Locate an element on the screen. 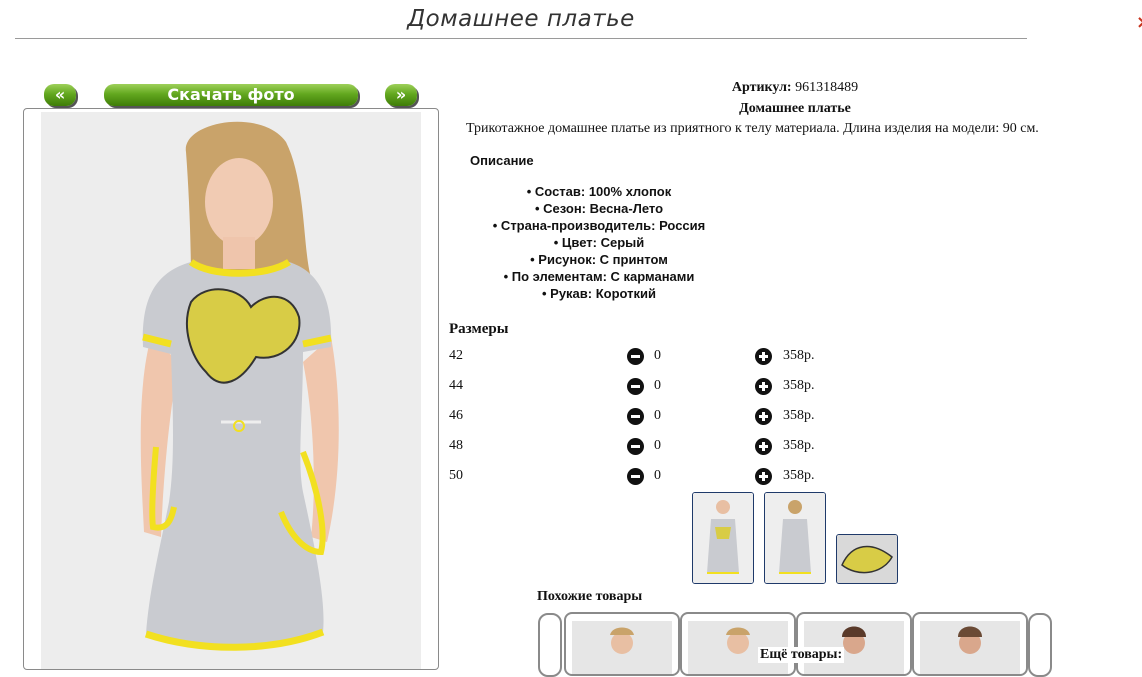  spec-item: • Сезон: Весна-Лето is located at coordinates (599, 208).